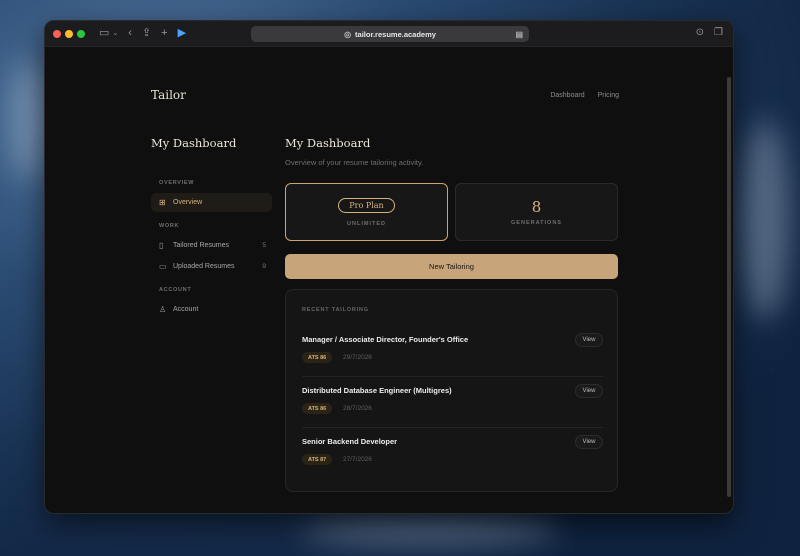  I want to click on date-label: 29/7/2026, so click(357, 357).